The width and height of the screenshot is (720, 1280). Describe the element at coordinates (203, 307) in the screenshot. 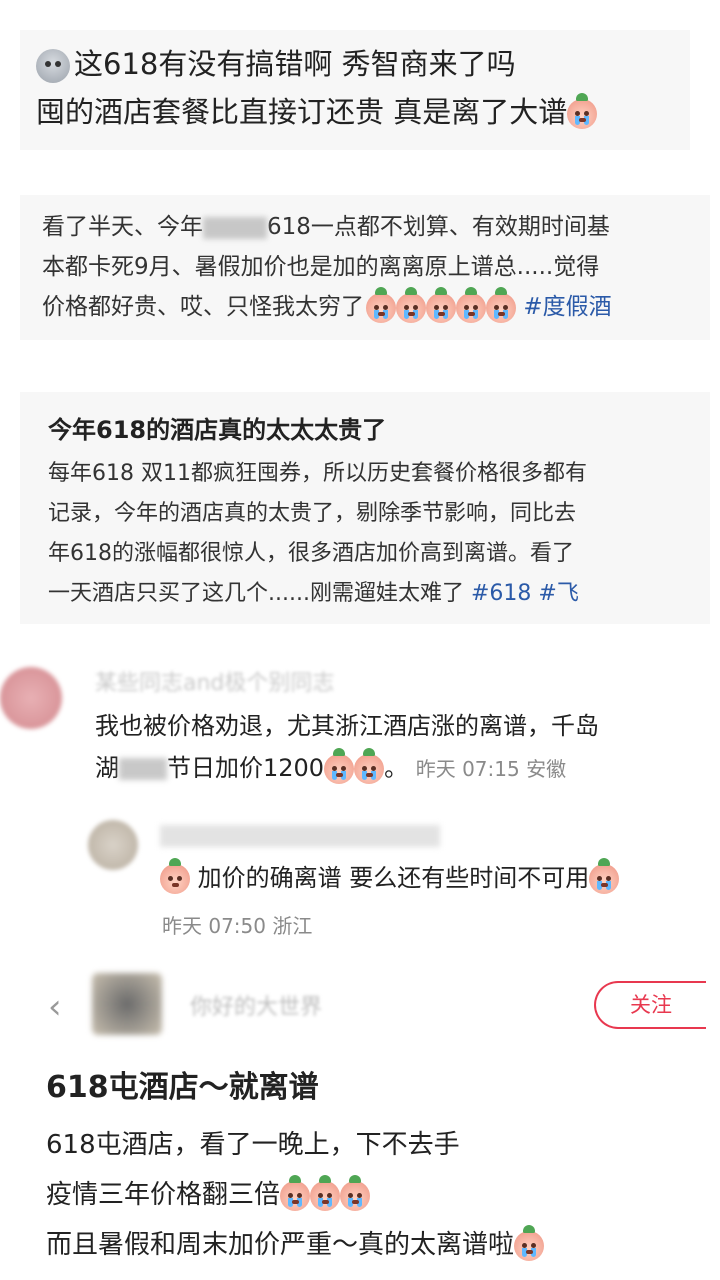

I see `post-2-line3: 价格都好贵、哎、只怪我太穷了` at that location.